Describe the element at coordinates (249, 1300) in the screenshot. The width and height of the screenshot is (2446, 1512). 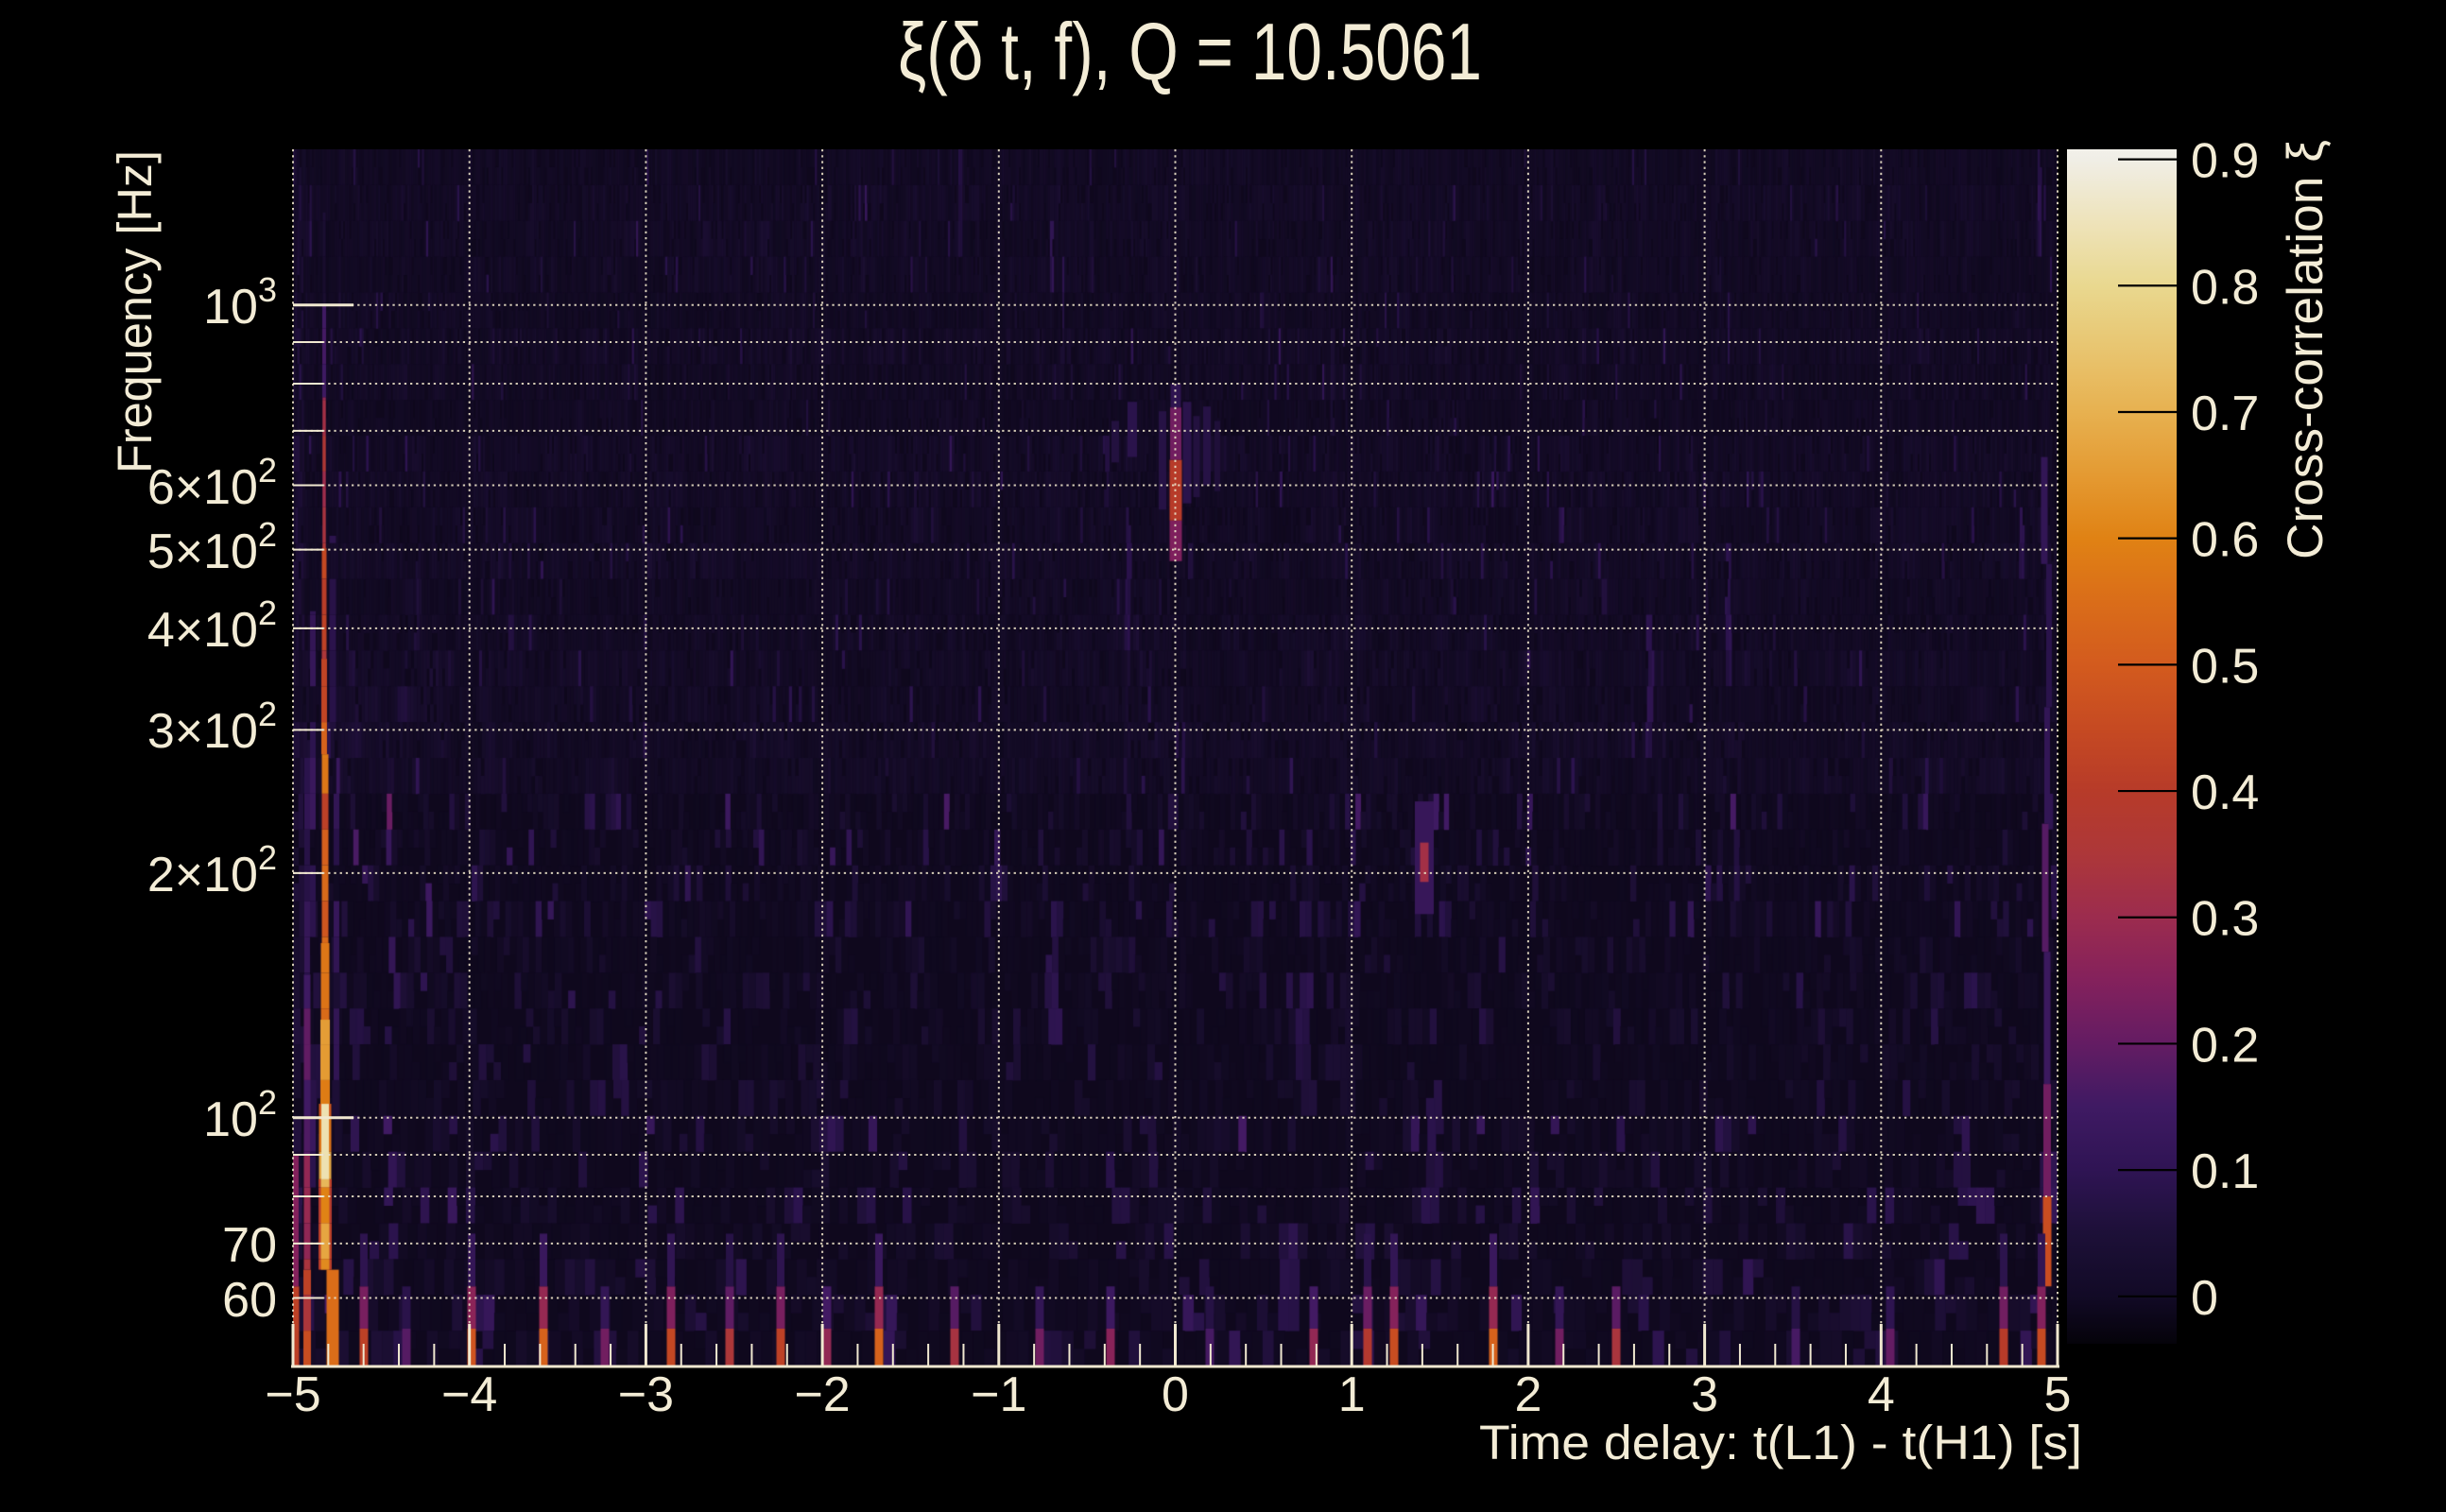
I see `svg-text: 60` at that location.